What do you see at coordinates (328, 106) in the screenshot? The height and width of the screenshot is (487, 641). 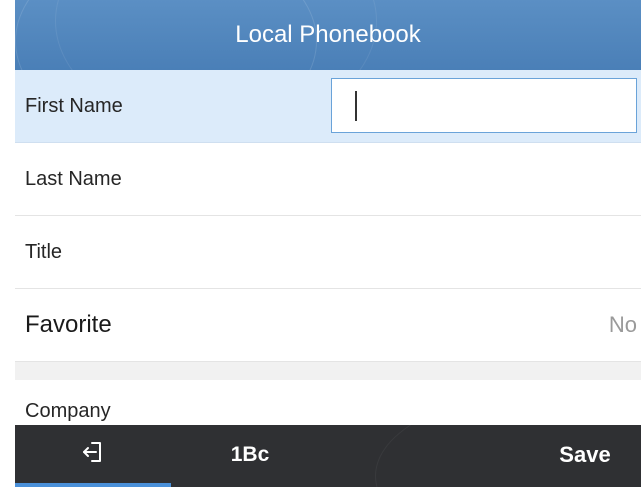 I see `form-row-first-name: First Name` at bounding box center [328, 106].